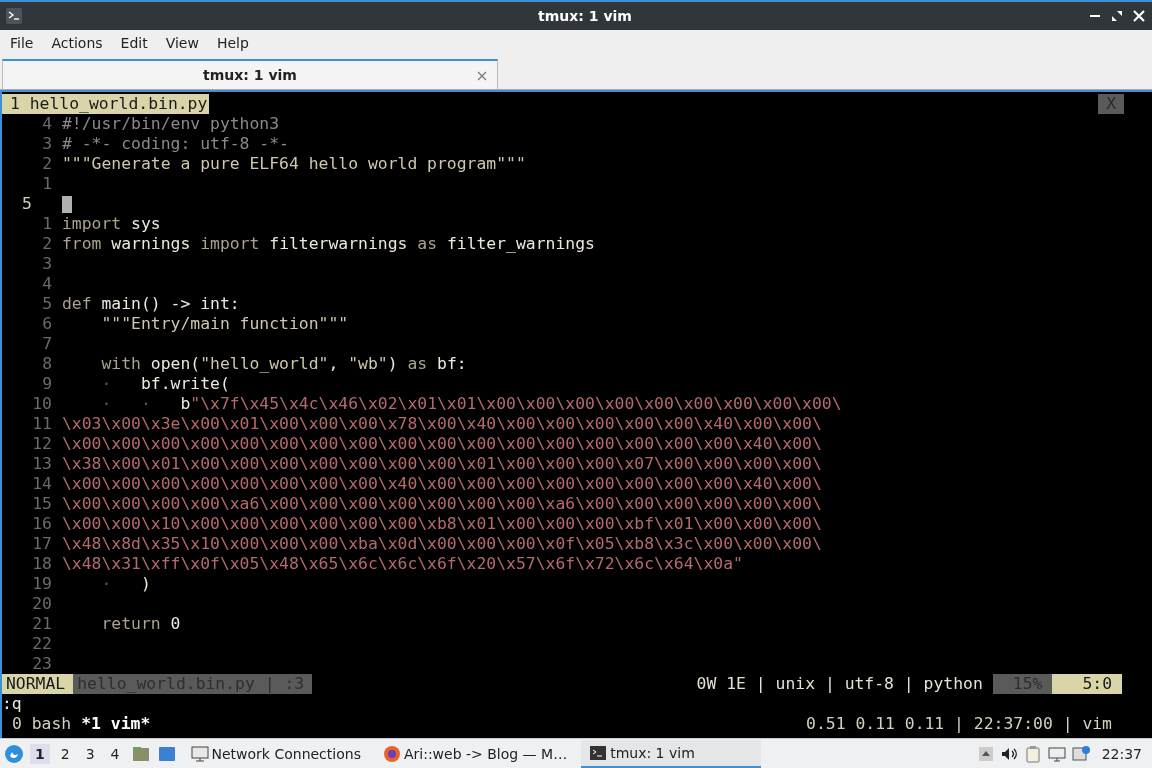 The image size is (1152, 768). What do you see at coordinates (42, 604) in the screenshot?
I see `line-number: 20` at bounding box center [42, 604].